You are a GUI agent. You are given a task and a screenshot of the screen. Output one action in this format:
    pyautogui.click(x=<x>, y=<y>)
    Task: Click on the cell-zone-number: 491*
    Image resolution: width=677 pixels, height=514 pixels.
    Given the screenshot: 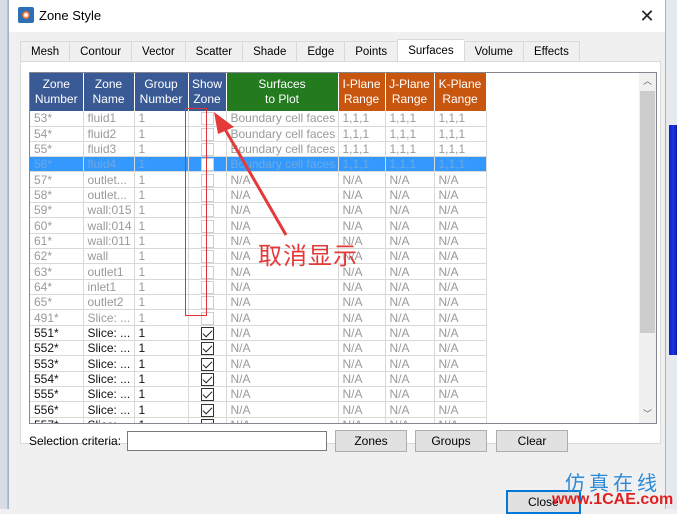 What is the action you would take?
    pyautogui.click(x=57, y=317)
    